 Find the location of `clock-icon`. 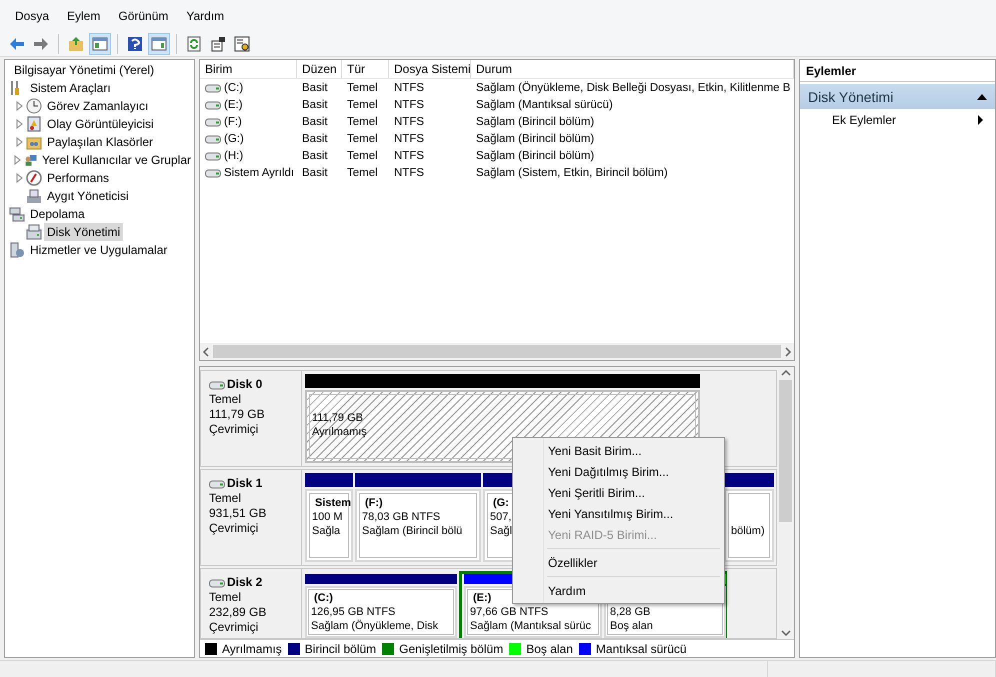

clock-icon is located at coordinates (34, 106).